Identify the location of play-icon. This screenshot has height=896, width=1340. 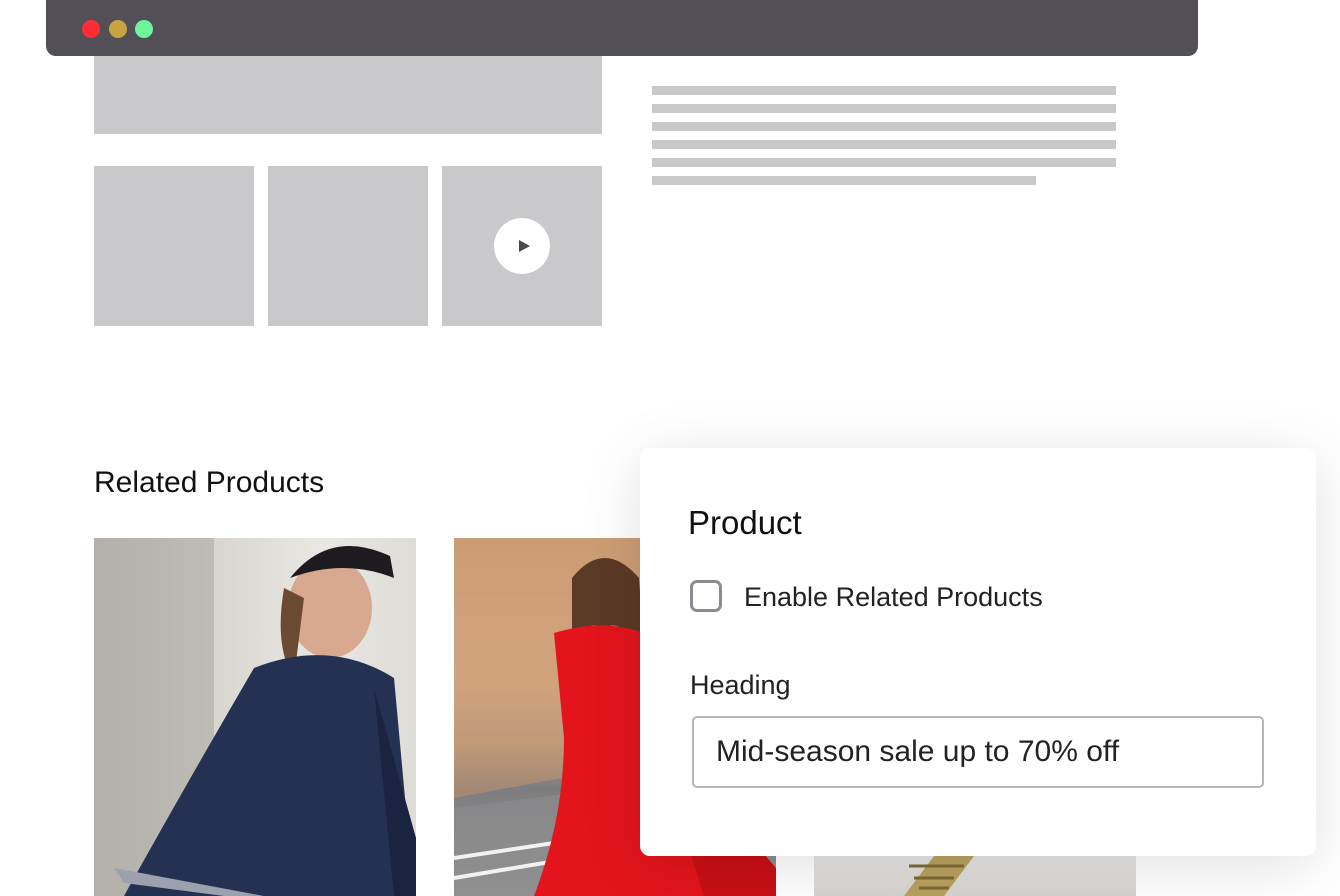
(522, 246).